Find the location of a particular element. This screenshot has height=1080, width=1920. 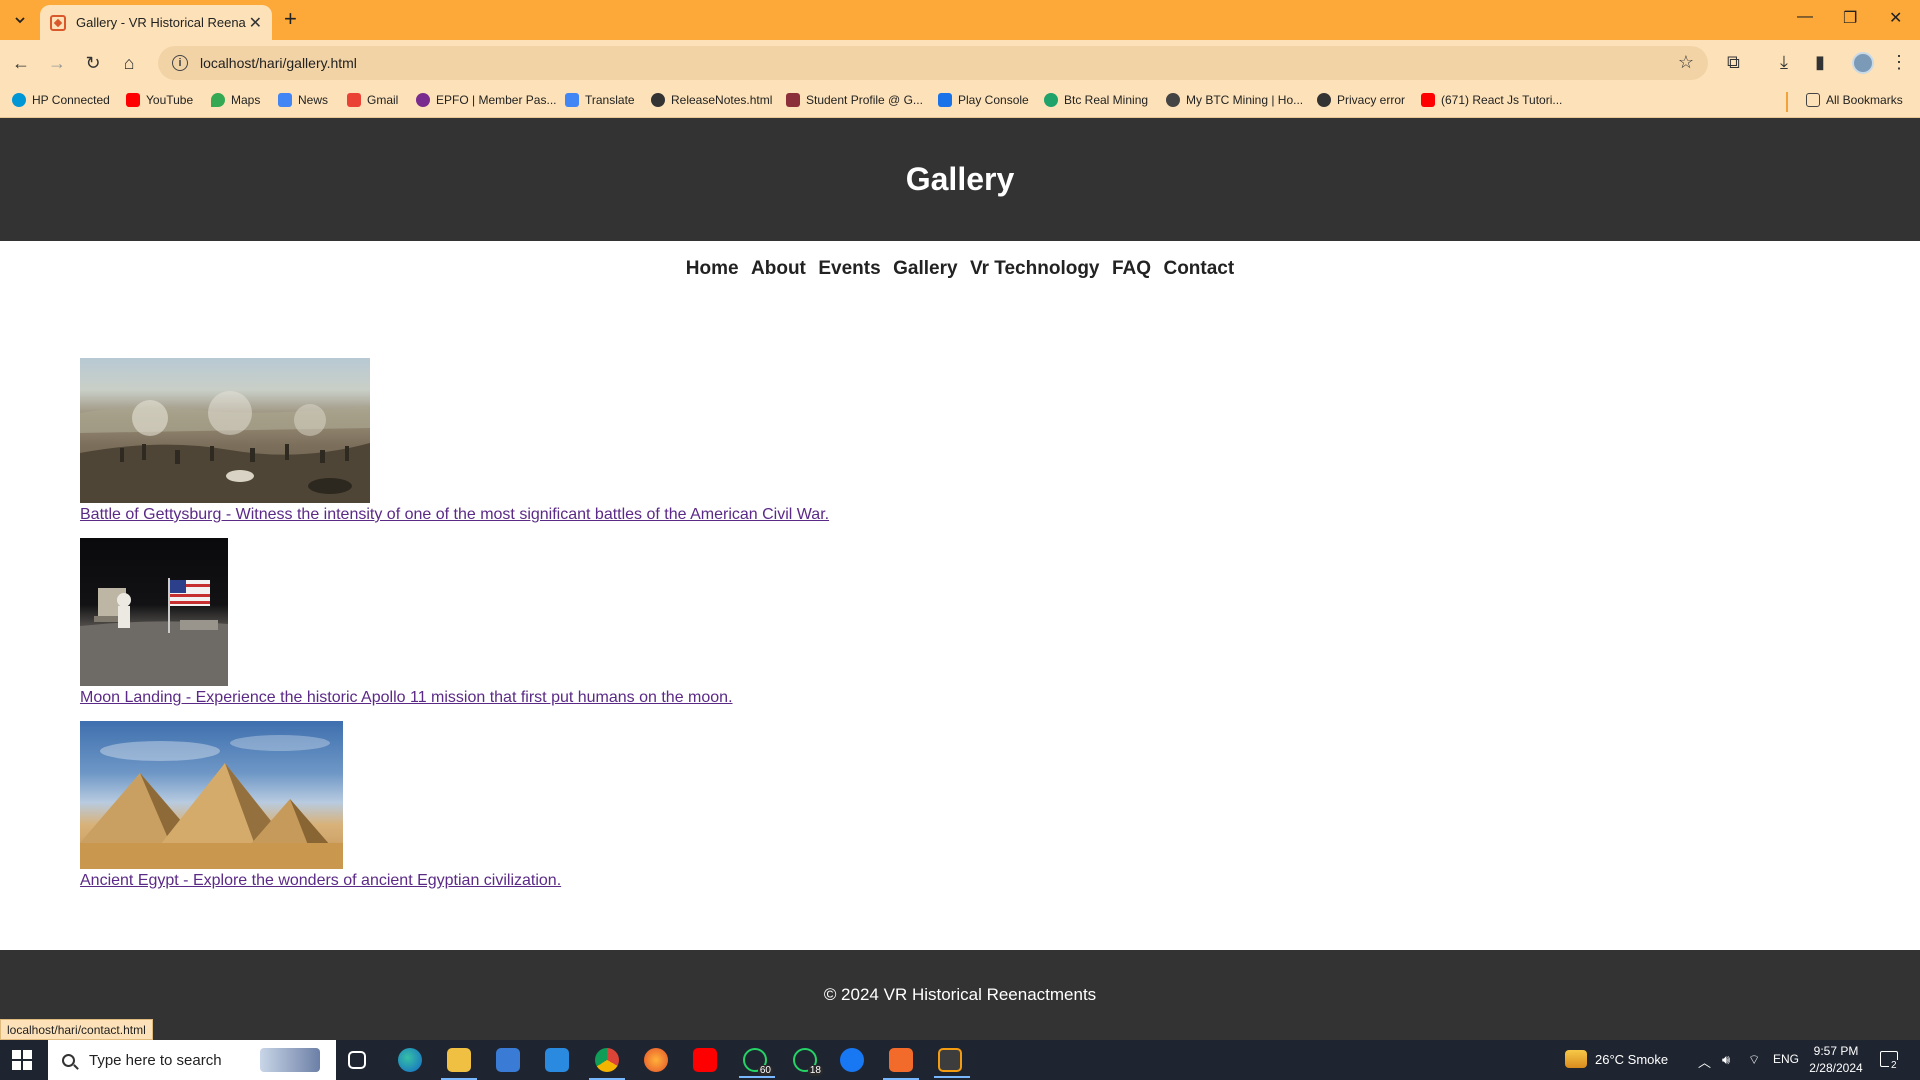

whatsapp-badge: 60 is located at coordinates (765, 1070).